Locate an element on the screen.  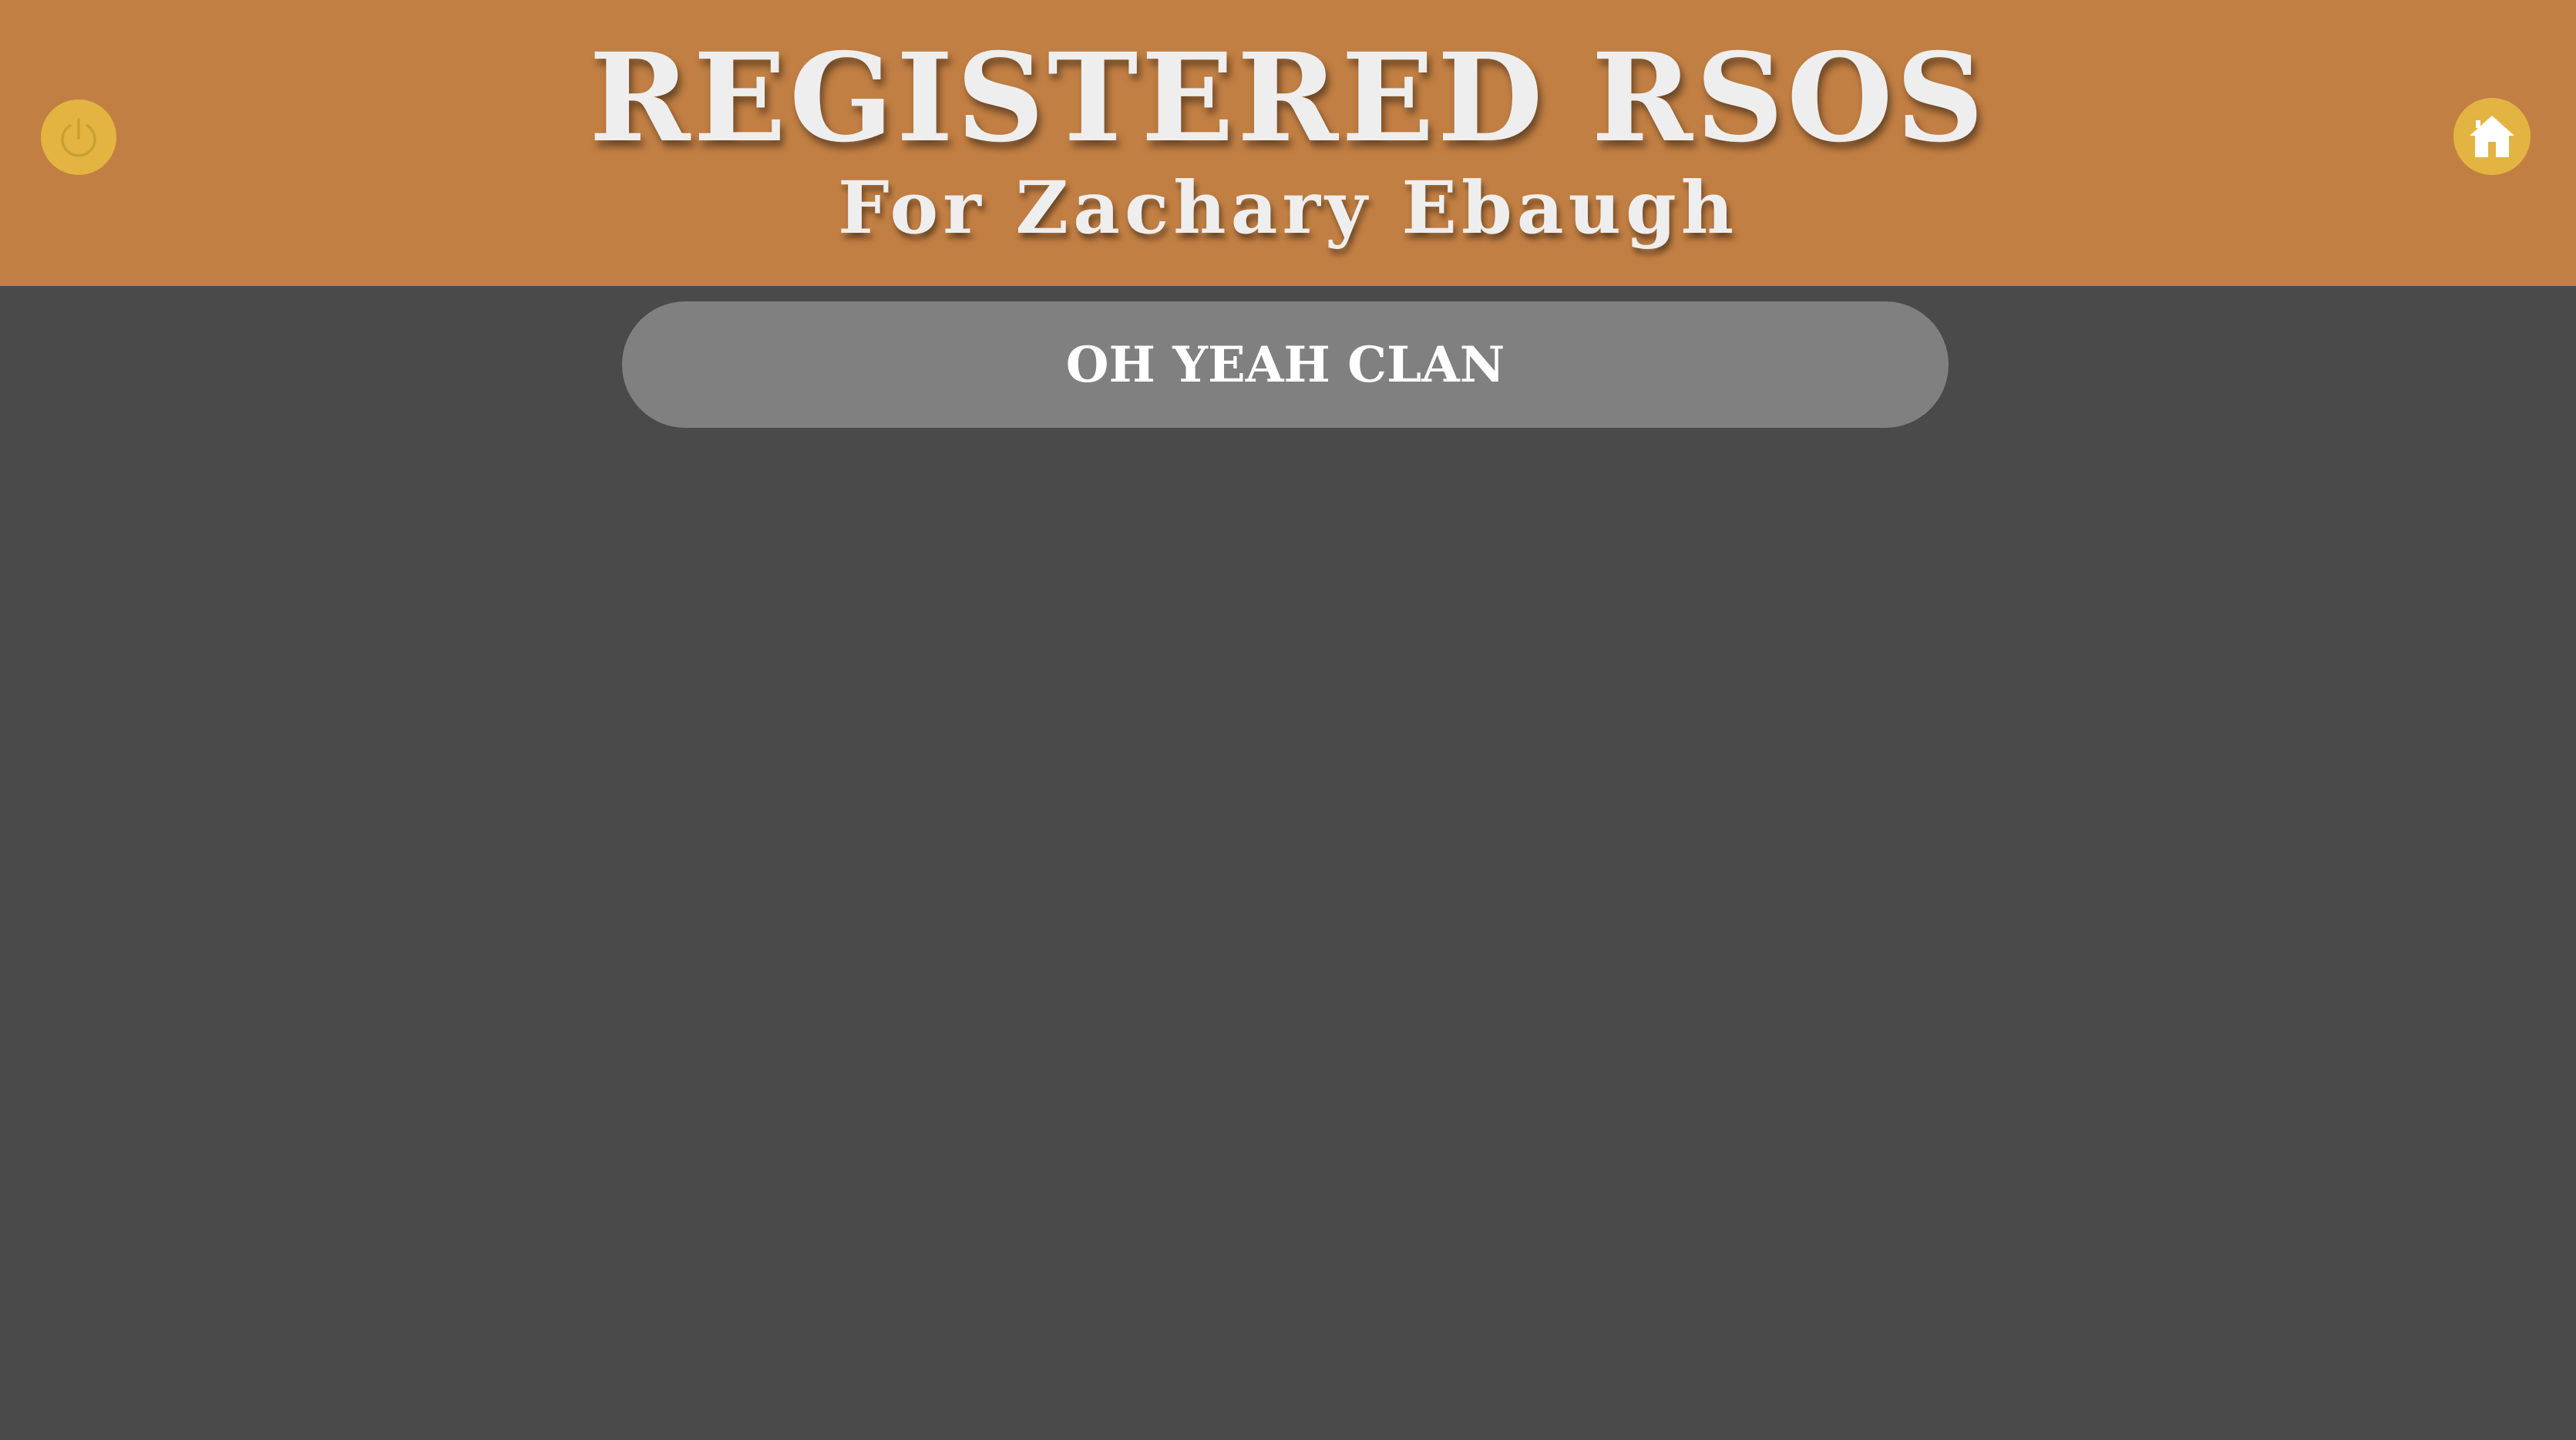
home-button is located at coordinates (2492, 137).